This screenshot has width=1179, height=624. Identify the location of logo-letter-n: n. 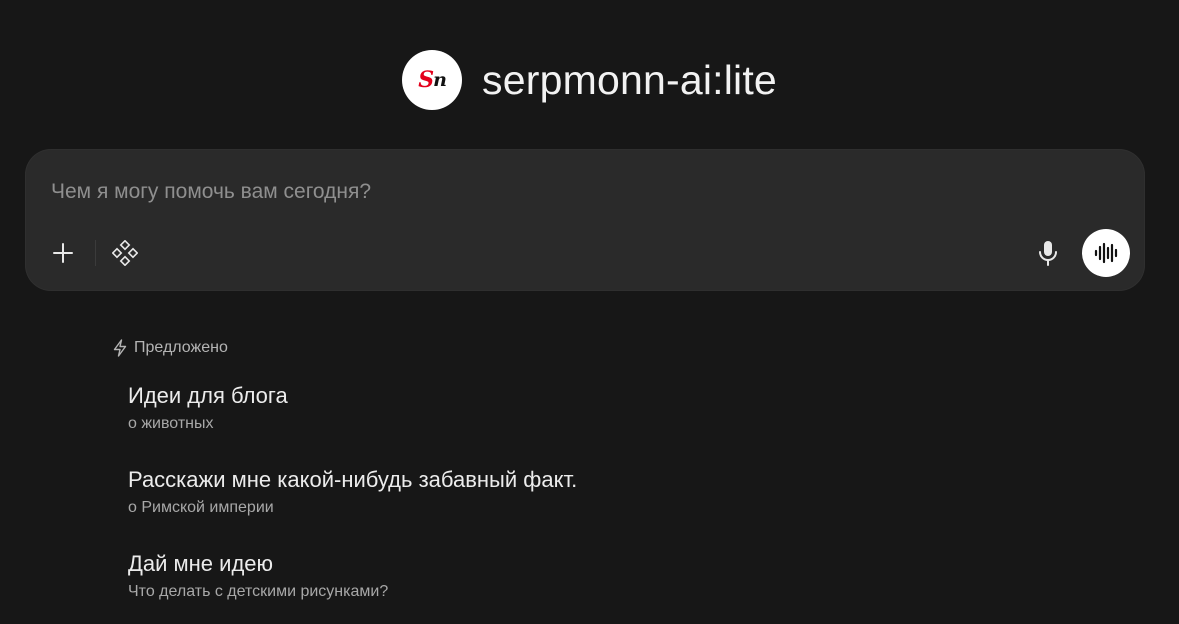
(440, 80).